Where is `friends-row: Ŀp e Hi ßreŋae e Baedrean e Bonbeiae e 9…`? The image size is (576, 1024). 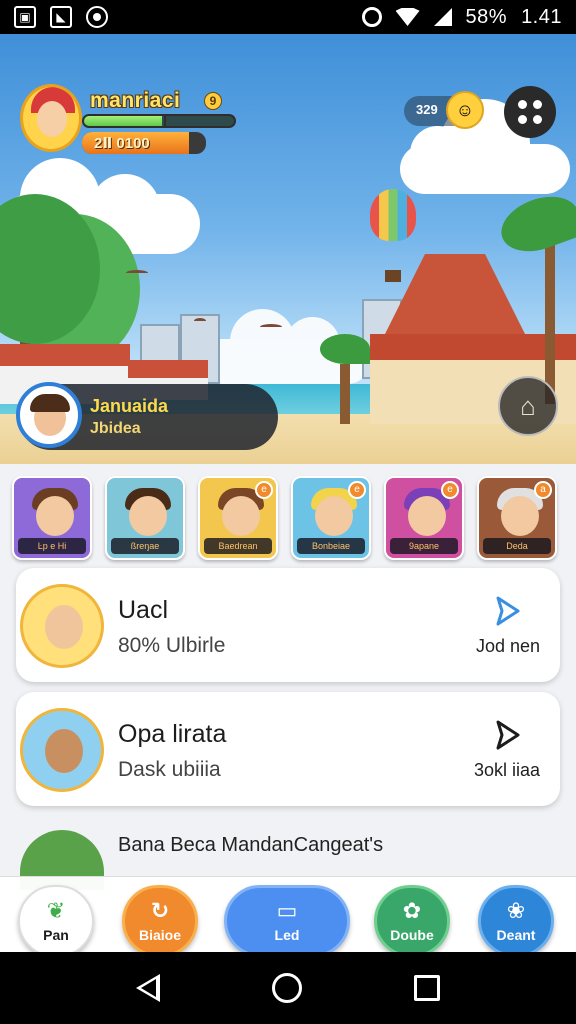 friends-row: Ŀp e Hi ßreŋae e Baedrean e Bonbeiae e 9… is located at coordinates (292, 518).